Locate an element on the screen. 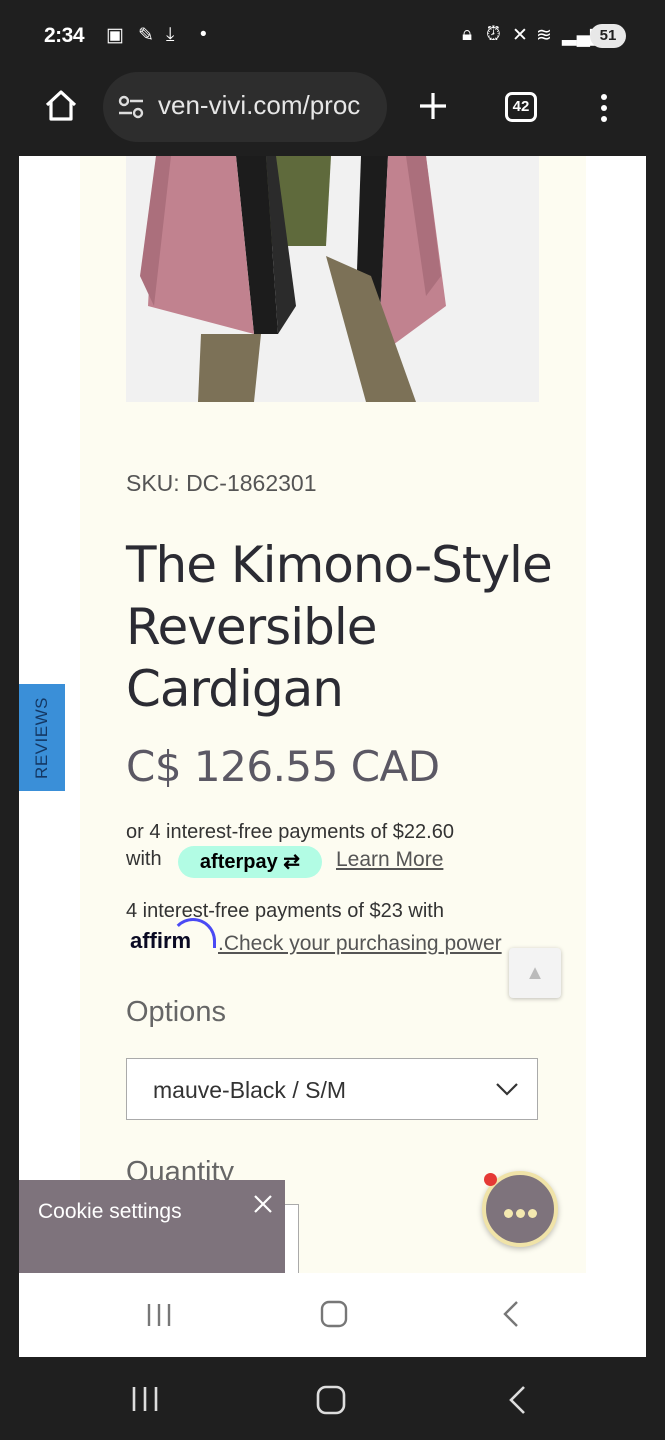  more-menu-button is located at coordinates (604, 109).